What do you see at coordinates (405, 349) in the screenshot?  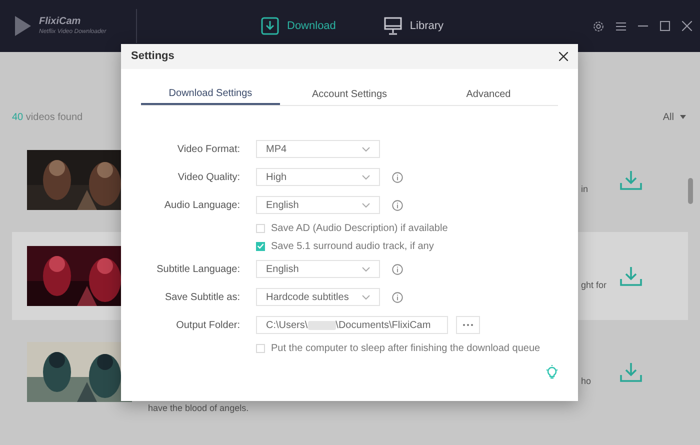 I see `checkbox-label: Put the computer to sleep after finishing the download queue` at bounding box center [405, 349].